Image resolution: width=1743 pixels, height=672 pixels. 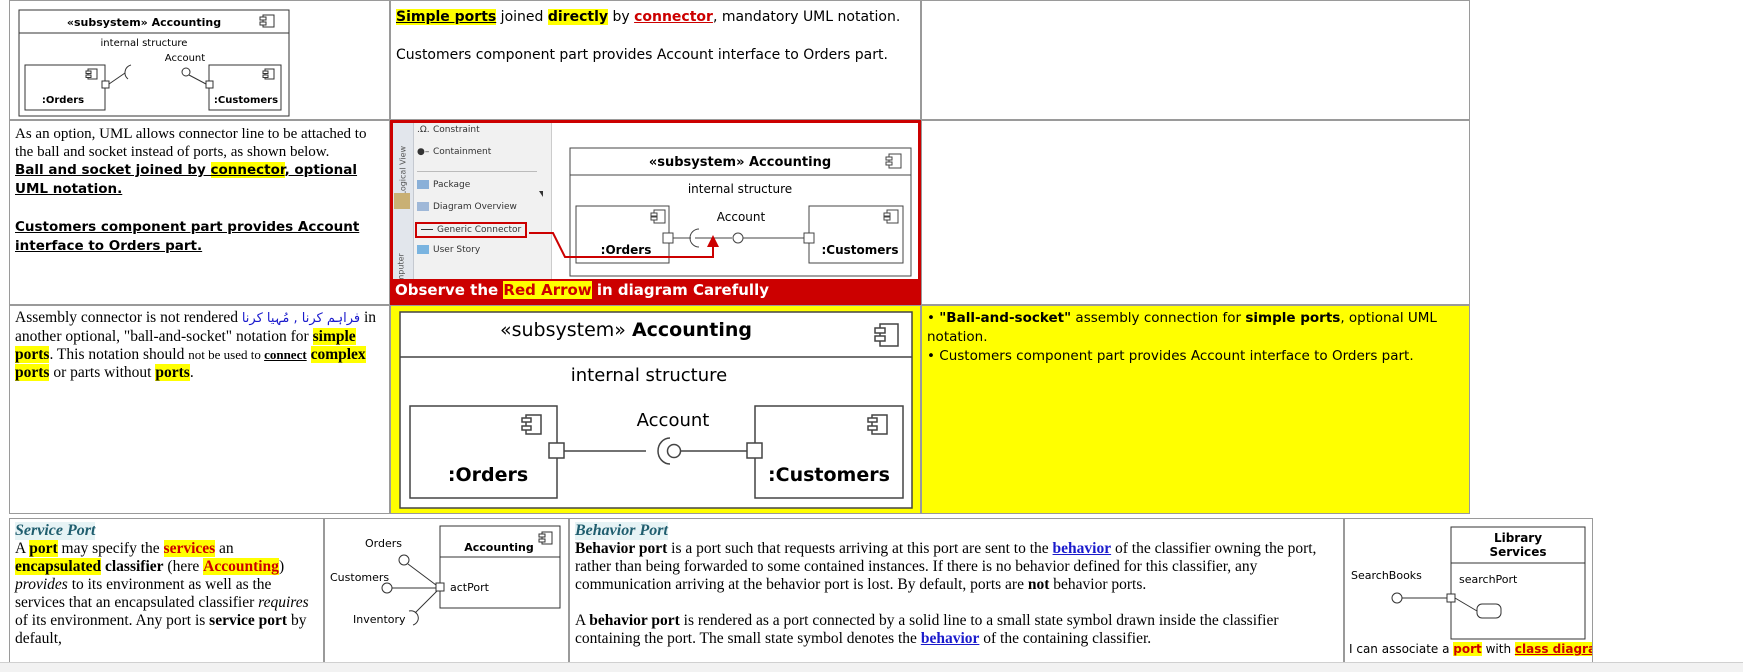 I want to click on behavior-port-heading: Behavior Port, so click(x=621, y=531).